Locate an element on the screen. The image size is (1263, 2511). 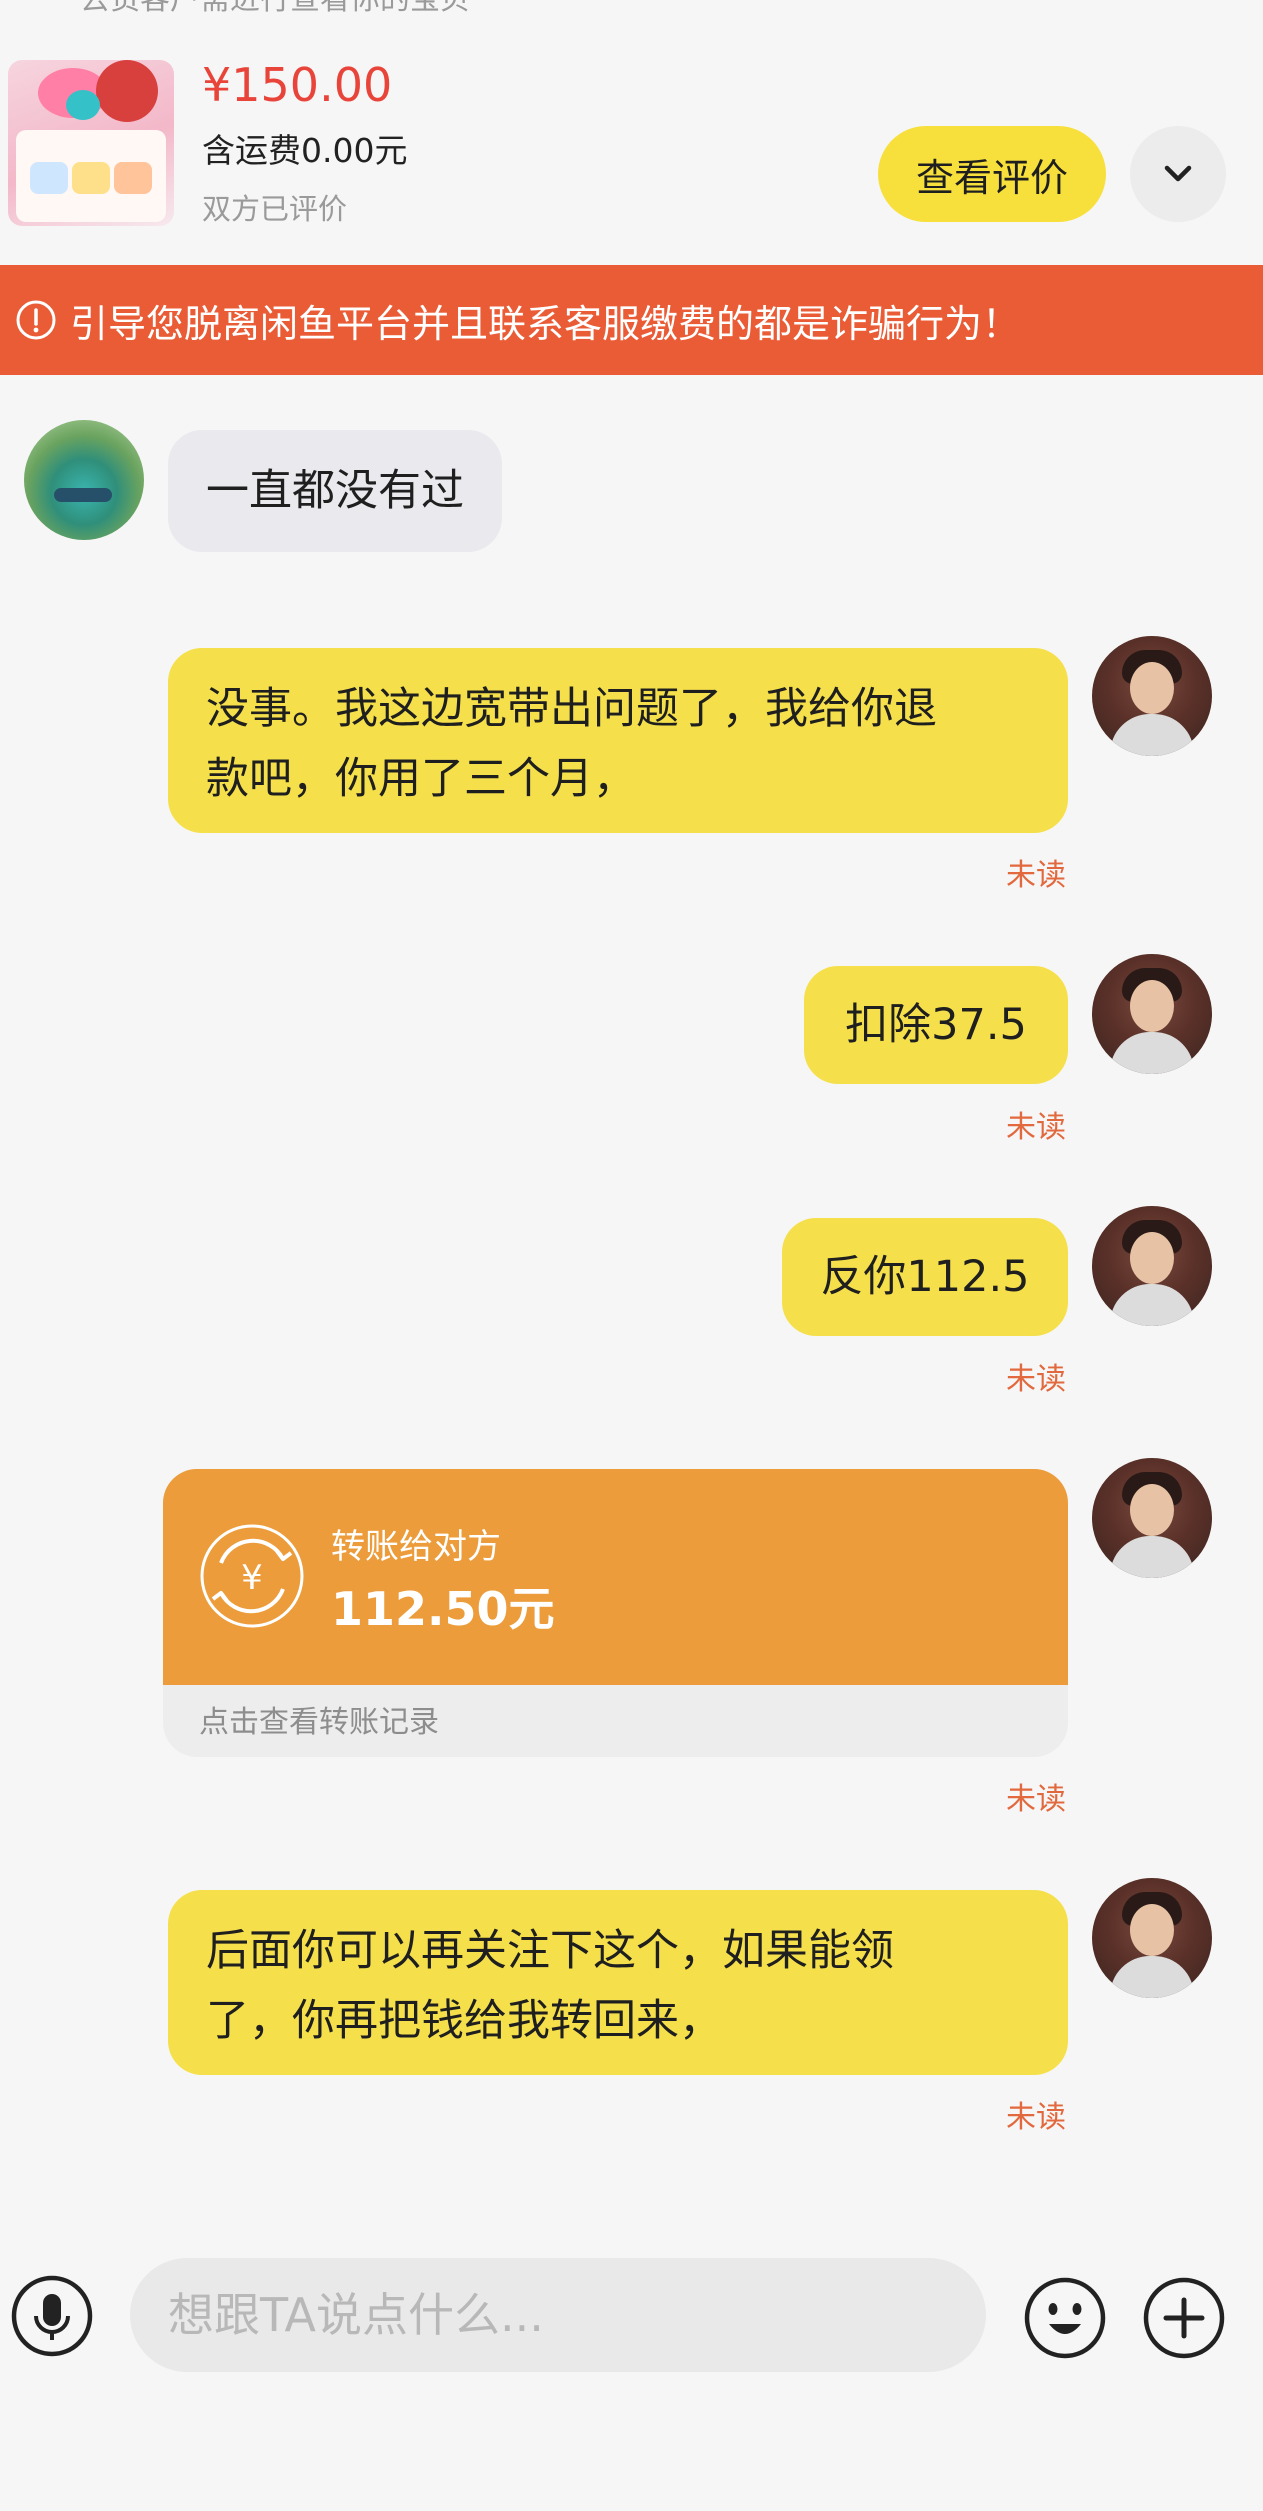
partially-visible-notice: 去货客户需进行查看你的宝贝 is located at coordinates (275, 9).